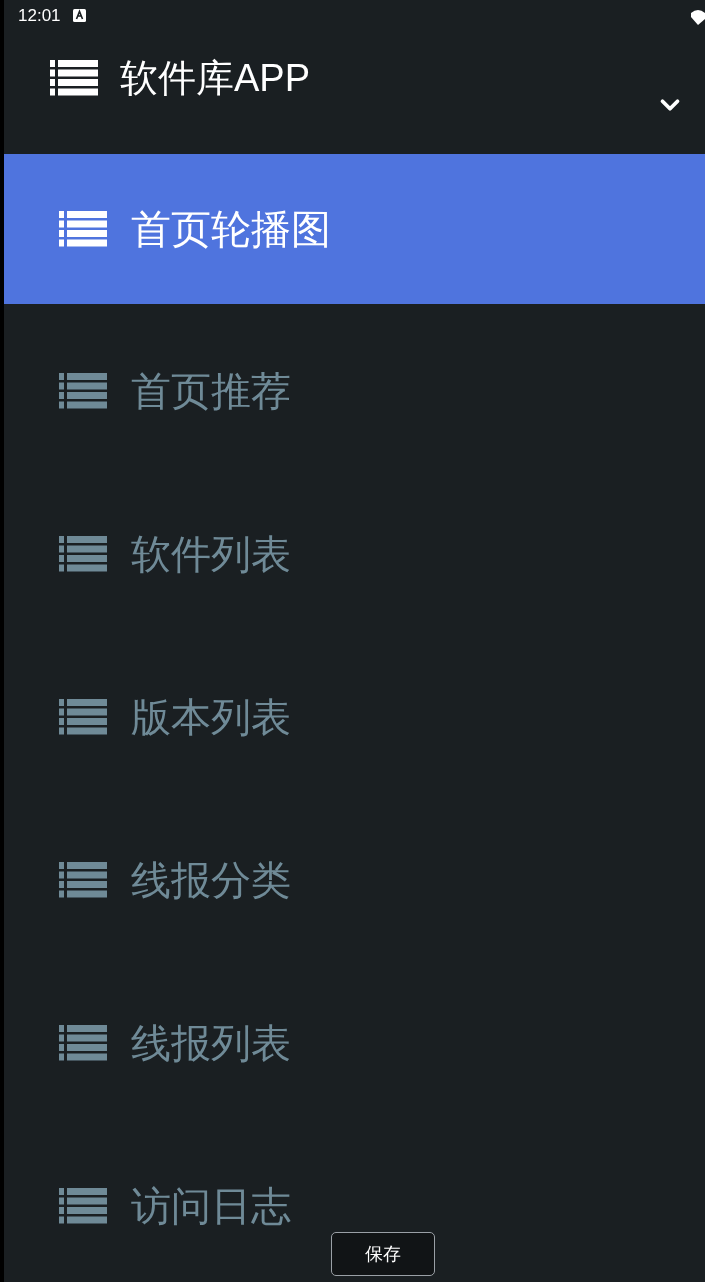 This screenshot has height=1282, width=705. What do you see at coordinates (151, 711) in the screenshot?
I see `menu-item: 版本列表` at bounding box center [151, 711].